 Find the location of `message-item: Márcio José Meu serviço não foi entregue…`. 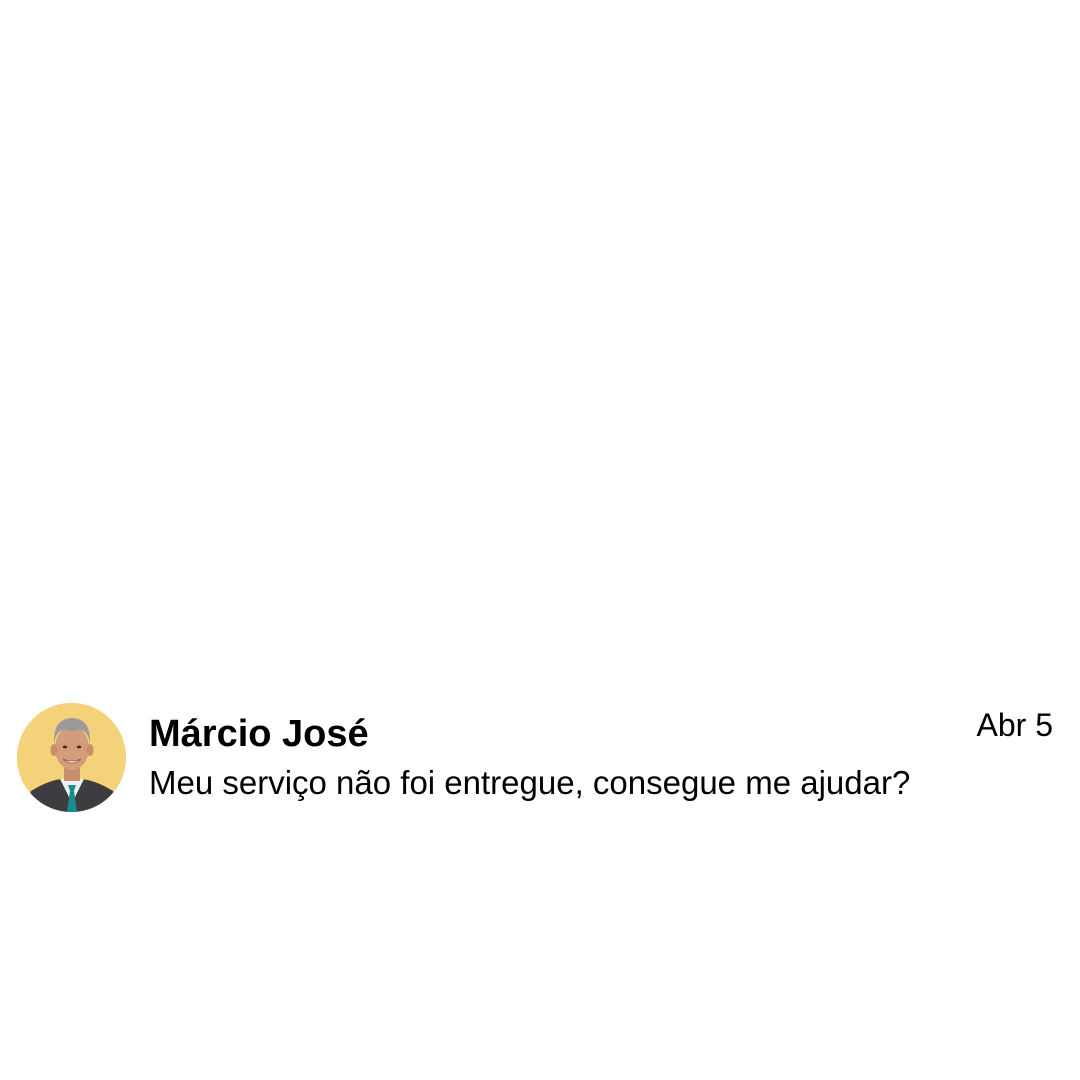

message-item: Márcio José Meu serviço não foi entregue… is located at coordinates (542, 759).